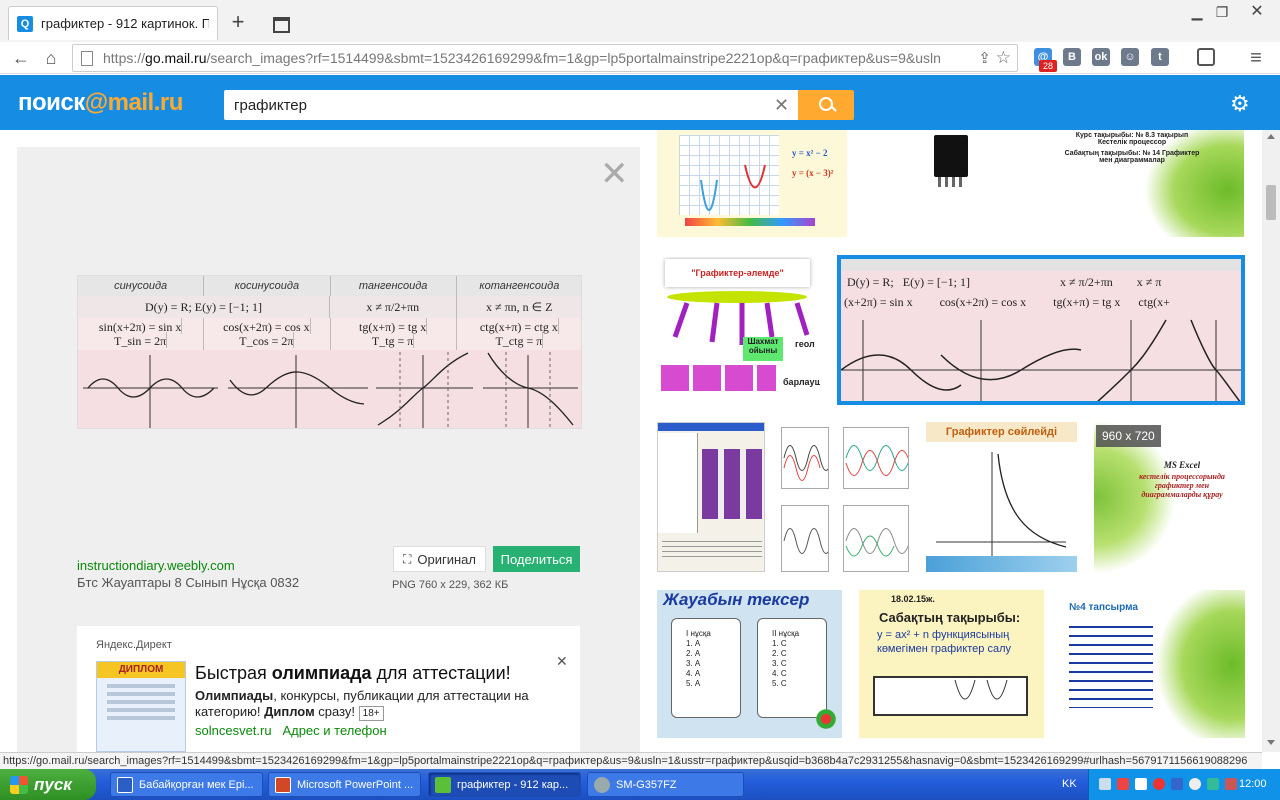  Describe the element at coordinates (981, 689) in the screenshot. I see `func-graph` at that location.